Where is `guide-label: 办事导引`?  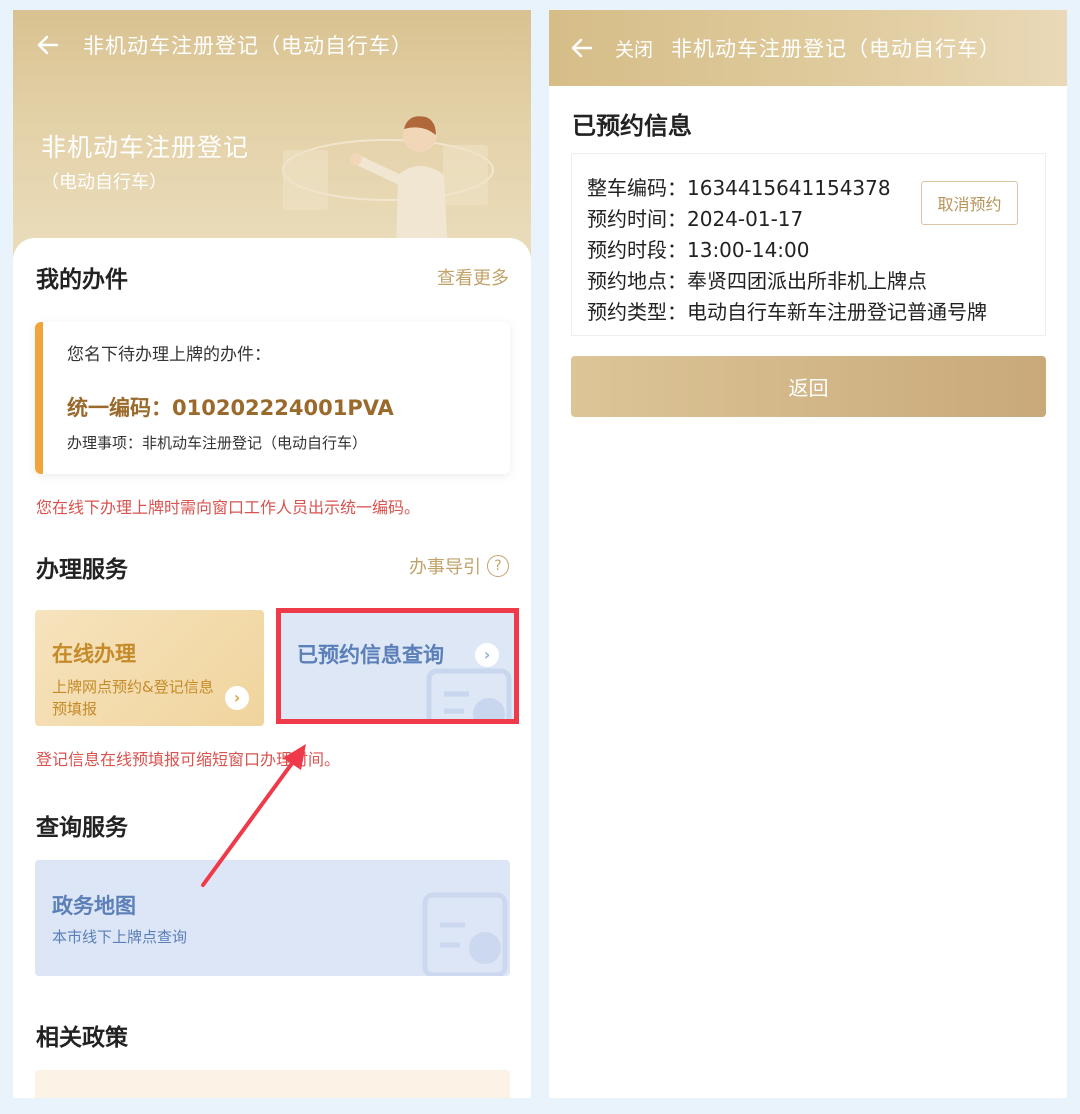
guide-label: 办事导引 is located at coordinates (445, 567).